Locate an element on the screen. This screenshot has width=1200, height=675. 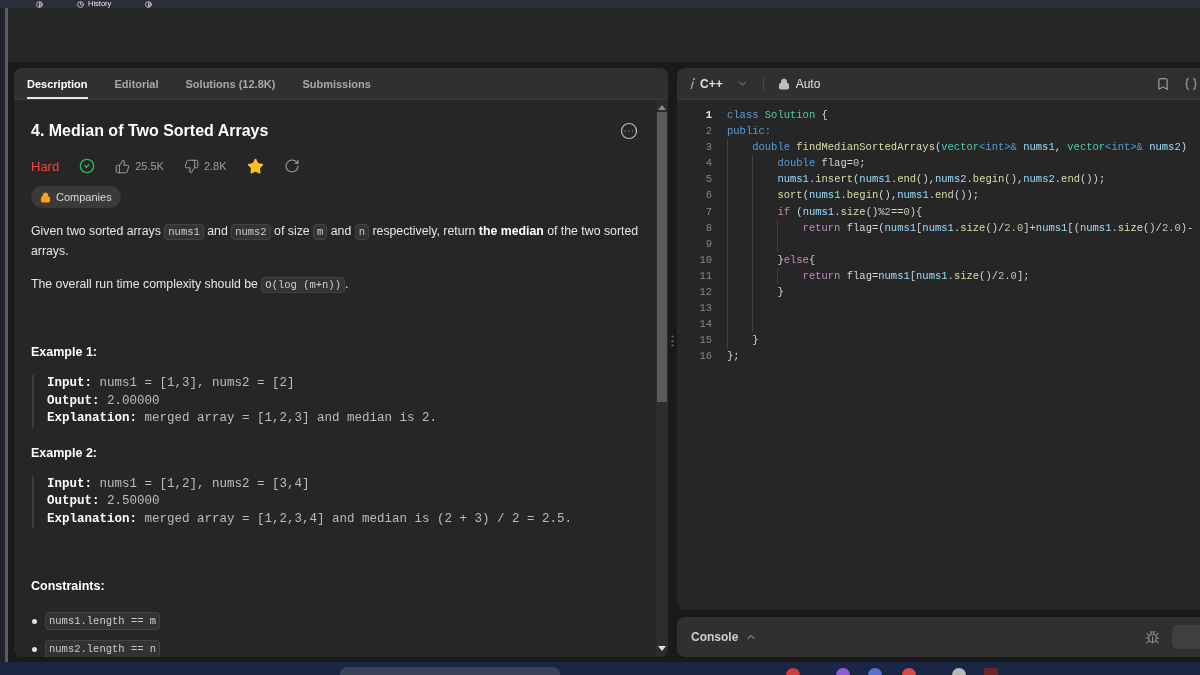
drag-handle-icon is located at coordinates (672, 340).